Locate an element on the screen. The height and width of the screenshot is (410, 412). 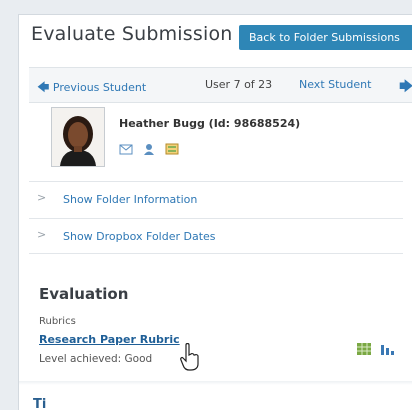
previous-student-link: 🡄 Previous Student is located at coordinates (91, 88).